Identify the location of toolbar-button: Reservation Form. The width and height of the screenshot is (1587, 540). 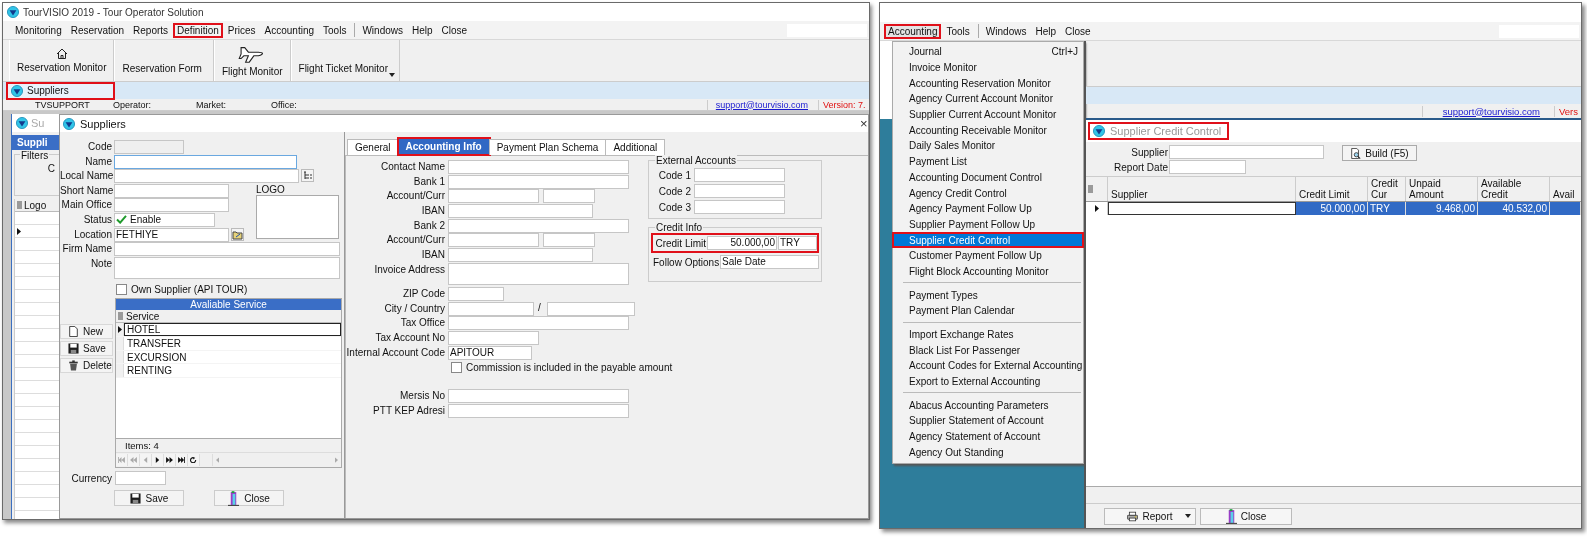
(164, 60).